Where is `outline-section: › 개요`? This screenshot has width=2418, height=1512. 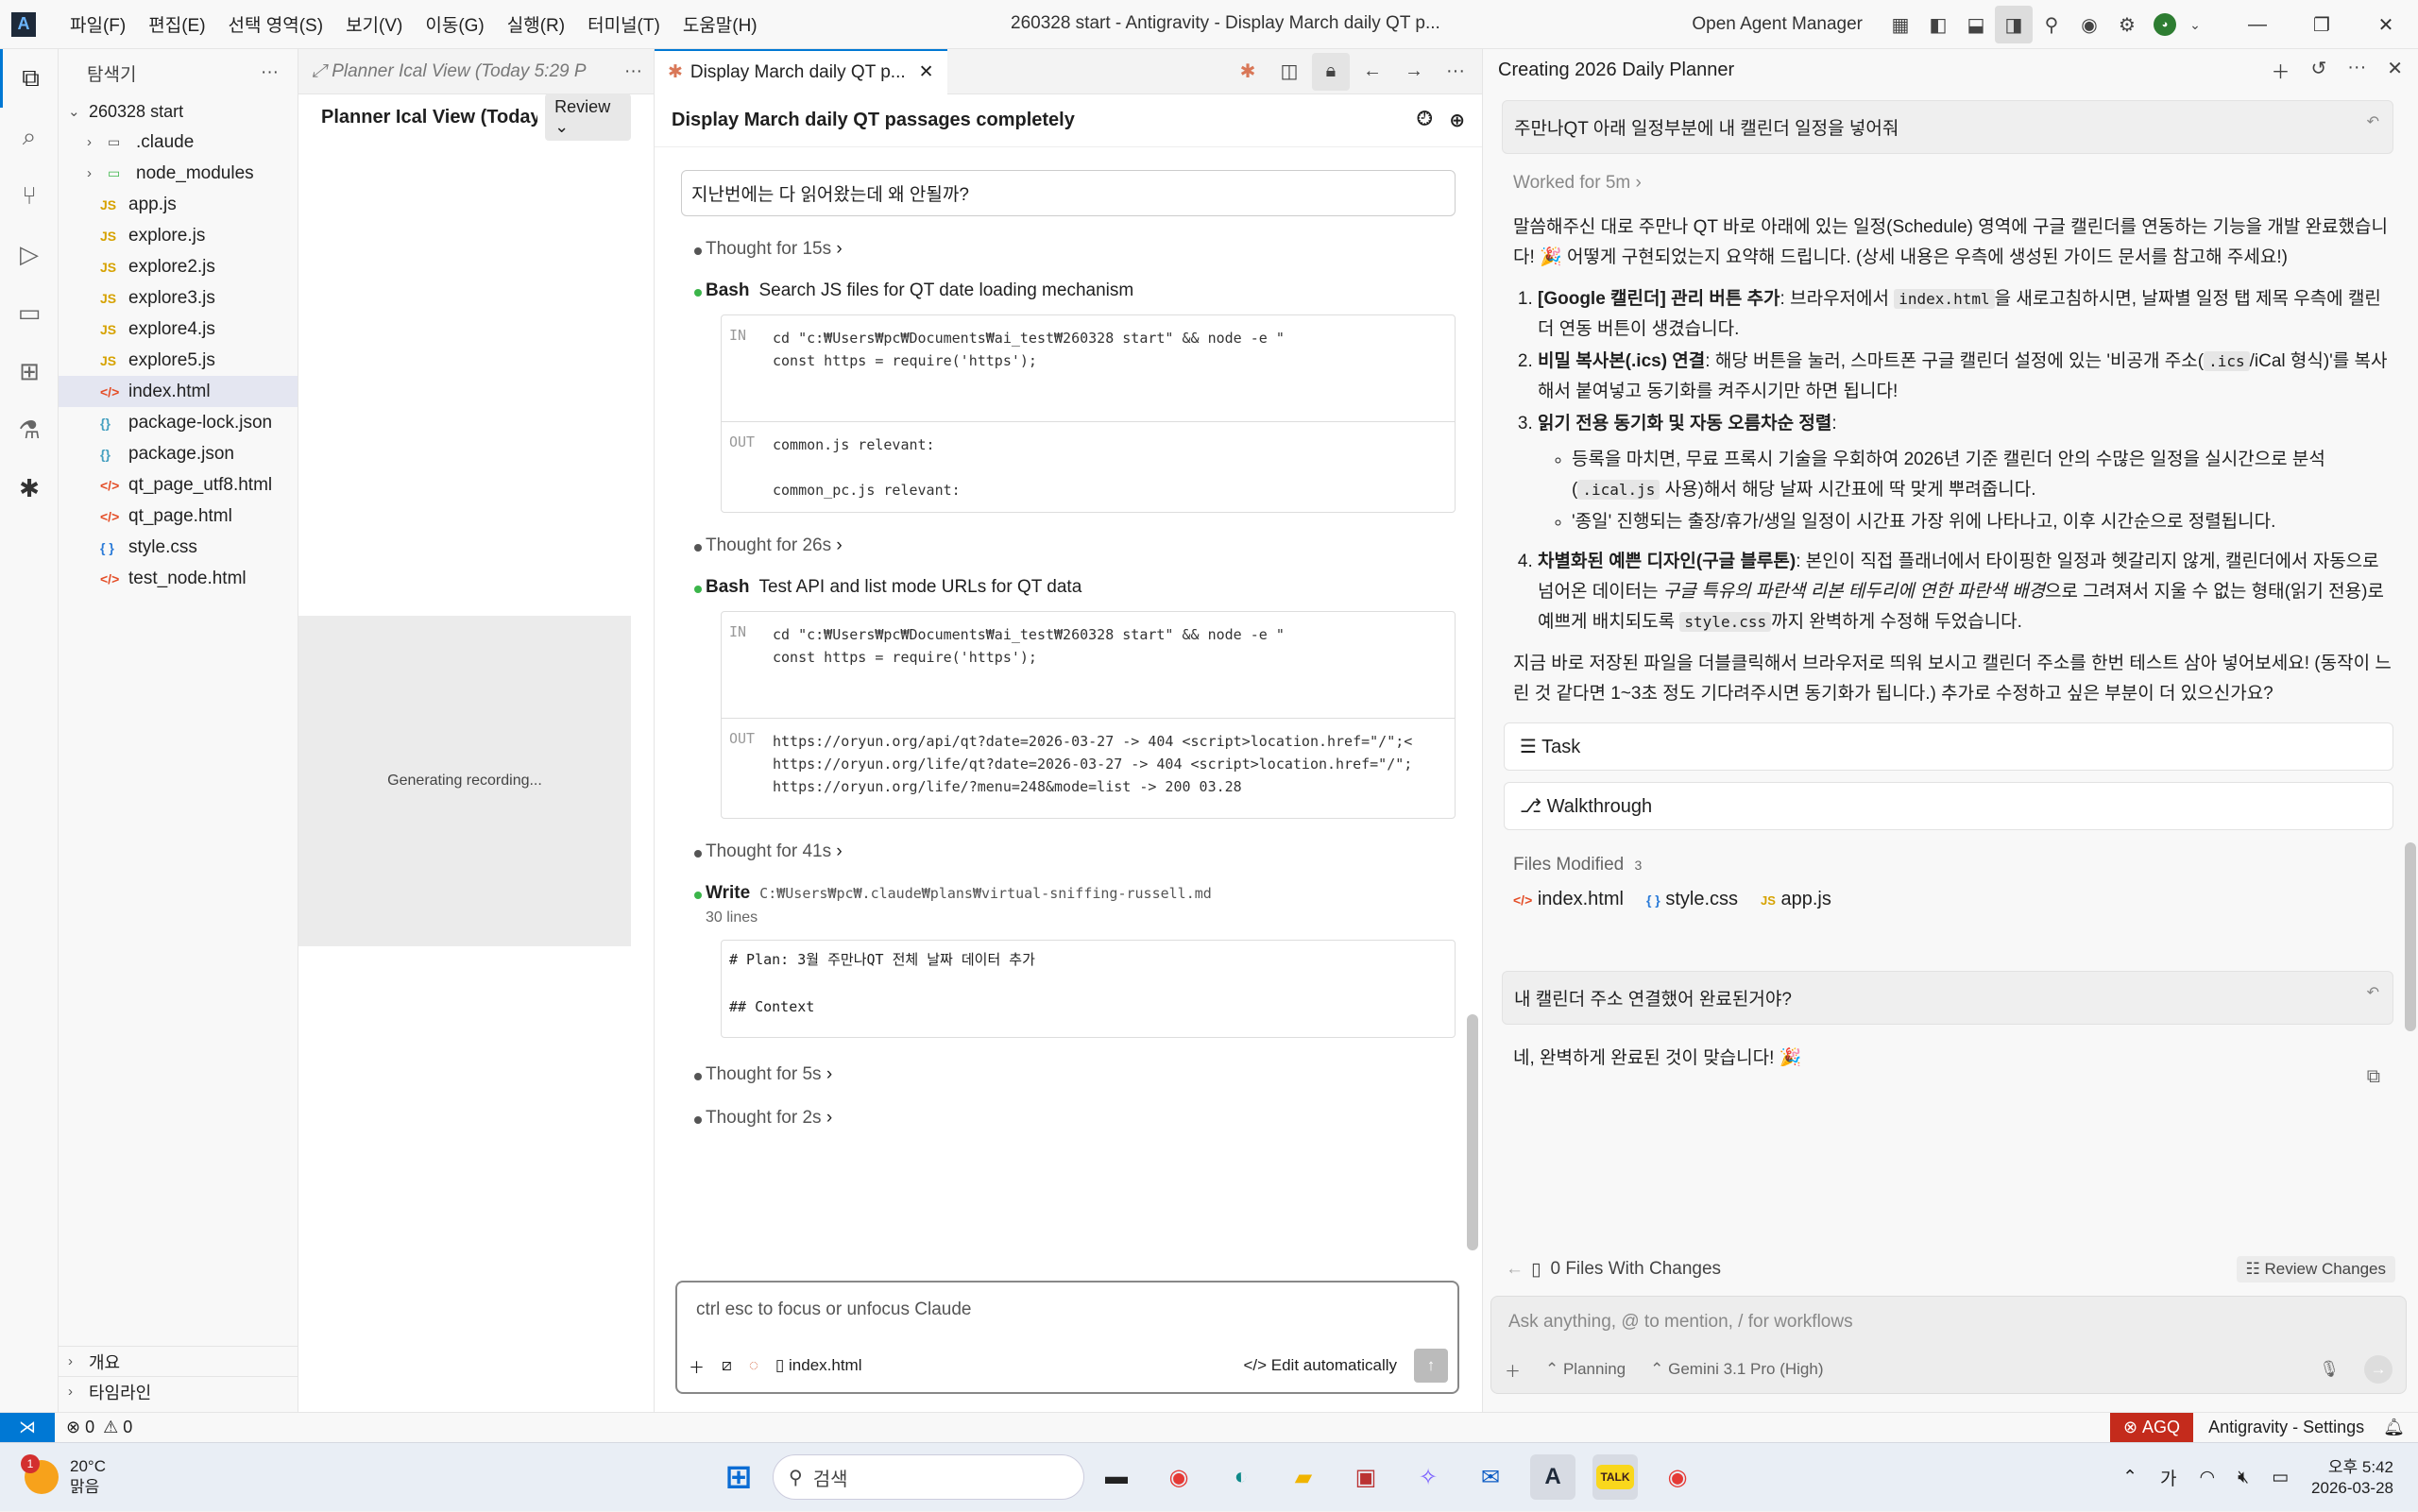
outline-section: › 개요 is located at coordinates (179, 1361).